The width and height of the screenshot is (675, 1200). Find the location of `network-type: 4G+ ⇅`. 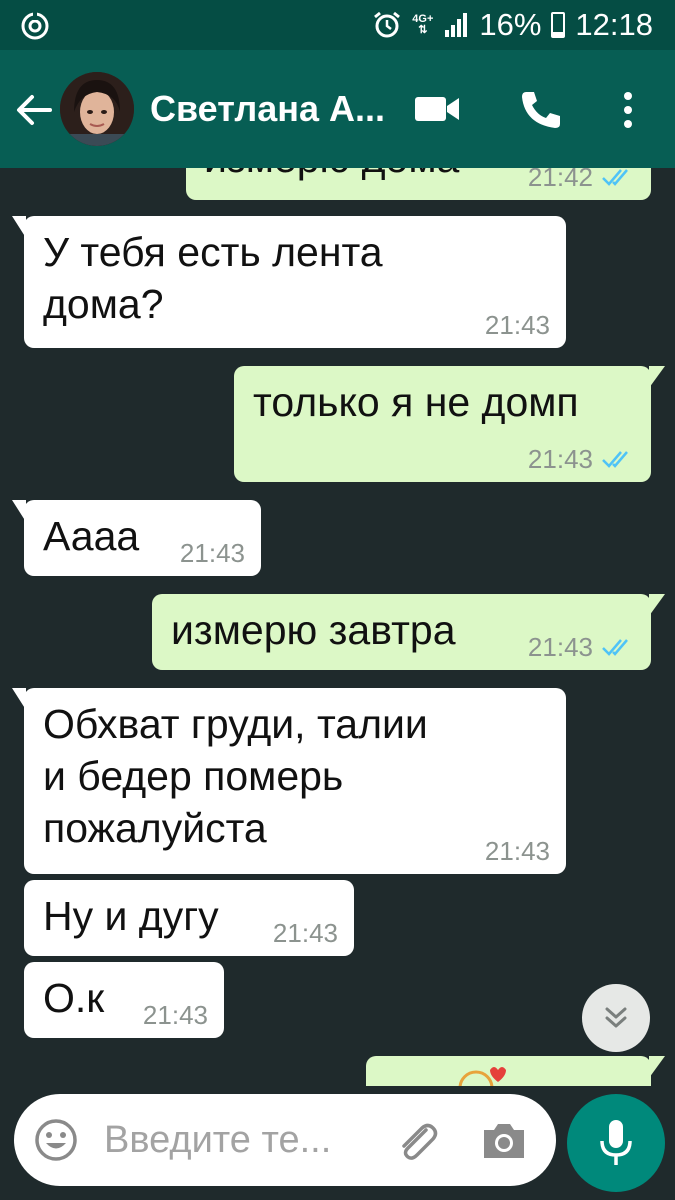

network-type: 4G+ ⇅ is located at coordinates (422, 25).